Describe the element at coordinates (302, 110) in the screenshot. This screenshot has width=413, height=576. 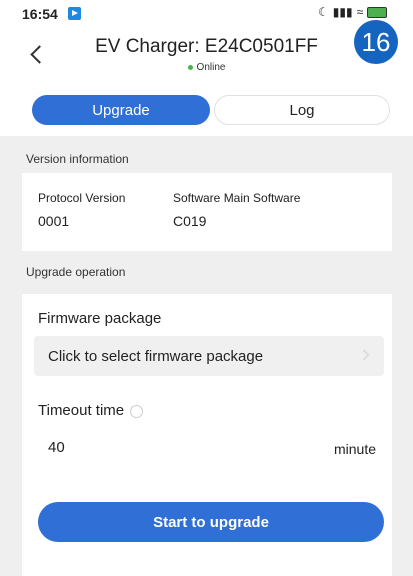
I see `tab-log: Log` at that location.